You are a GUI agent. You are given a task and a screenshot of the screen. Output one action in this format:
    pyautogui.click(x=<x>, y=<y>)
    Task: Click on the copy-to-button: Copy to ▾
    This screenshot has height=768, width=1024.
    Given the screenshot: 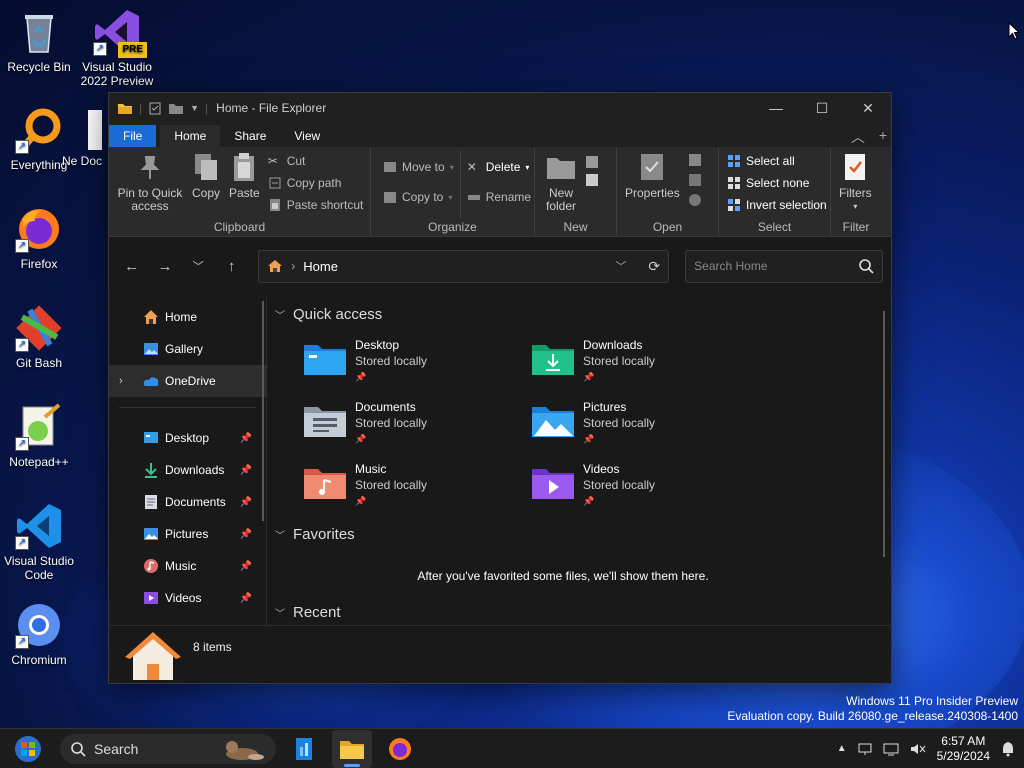 What is the action you would take?
    pyautogui.click(x=418, y=197)
    